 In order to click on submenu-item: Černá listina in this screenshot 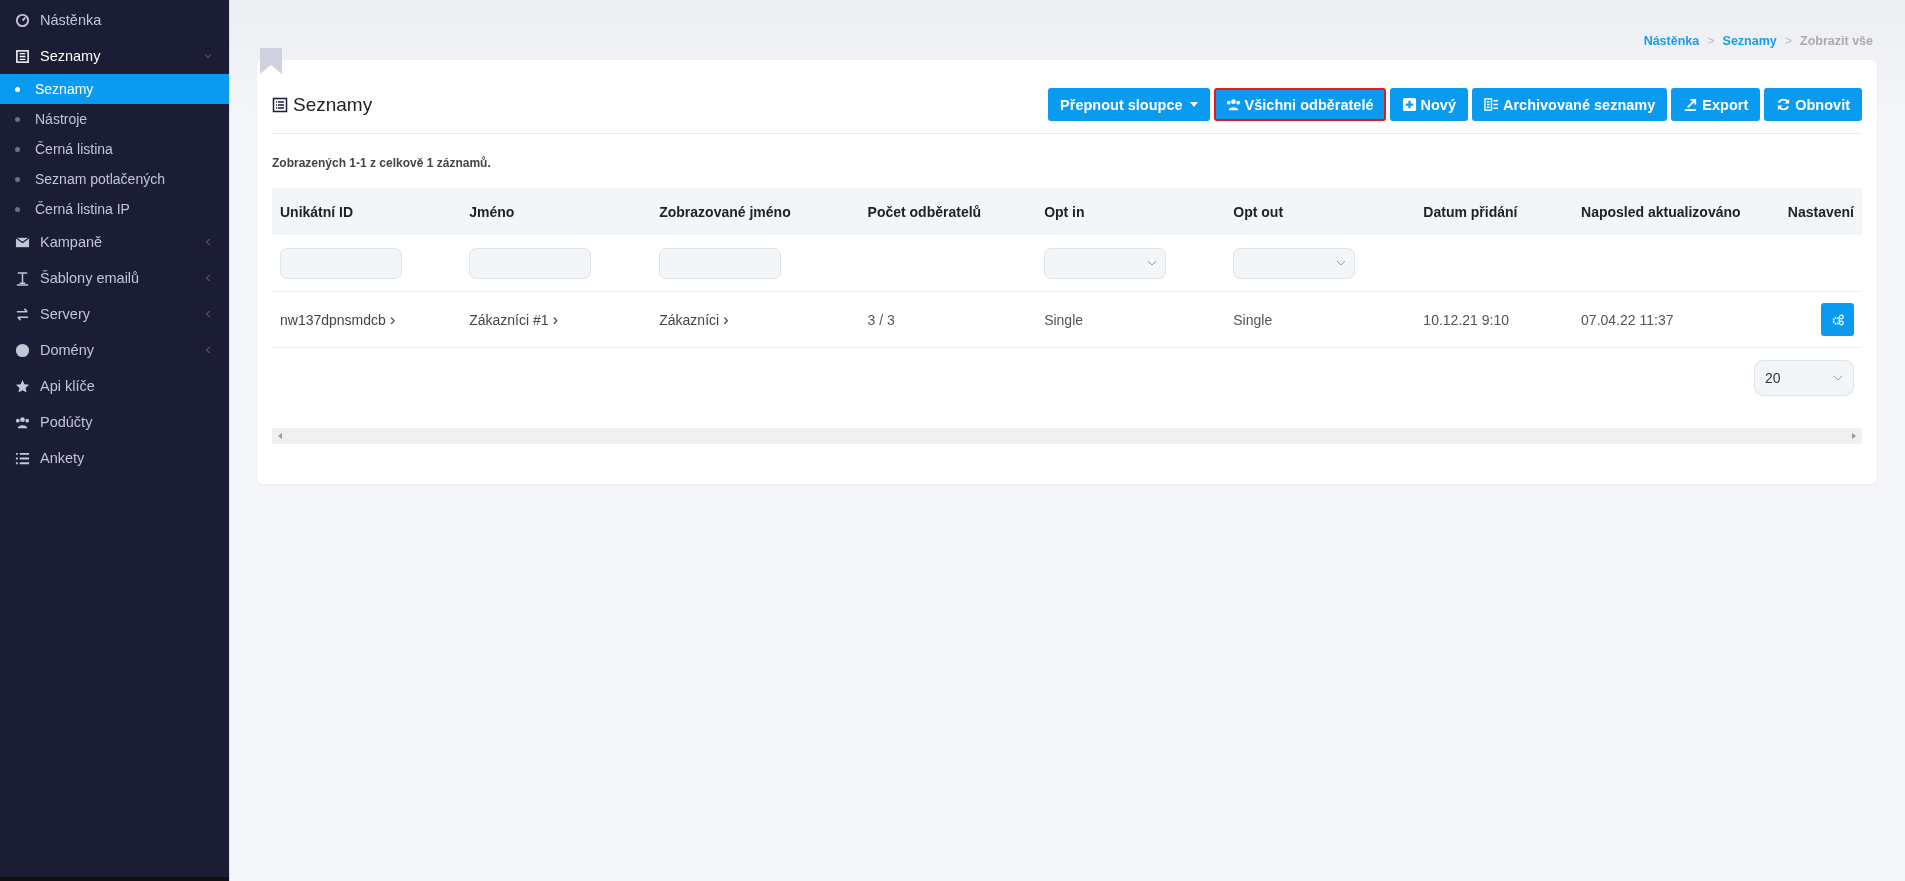, I will do `click(114, 149)`.